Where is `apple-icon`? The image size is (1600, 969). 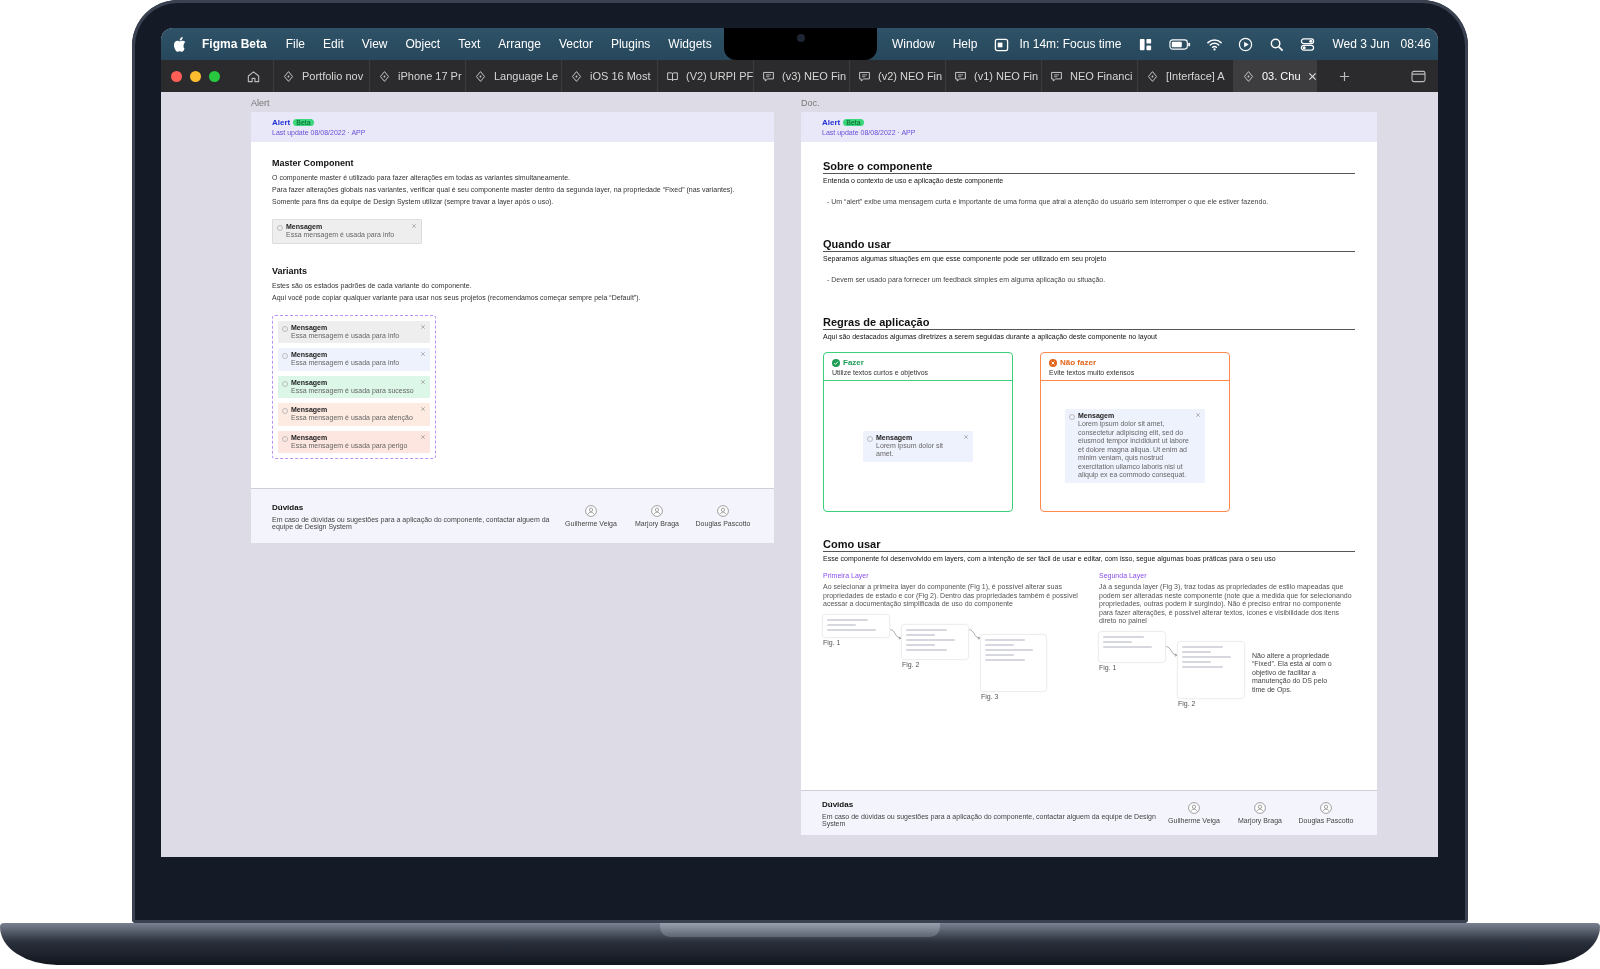 apple-icon is located at coordinates (179, 44).